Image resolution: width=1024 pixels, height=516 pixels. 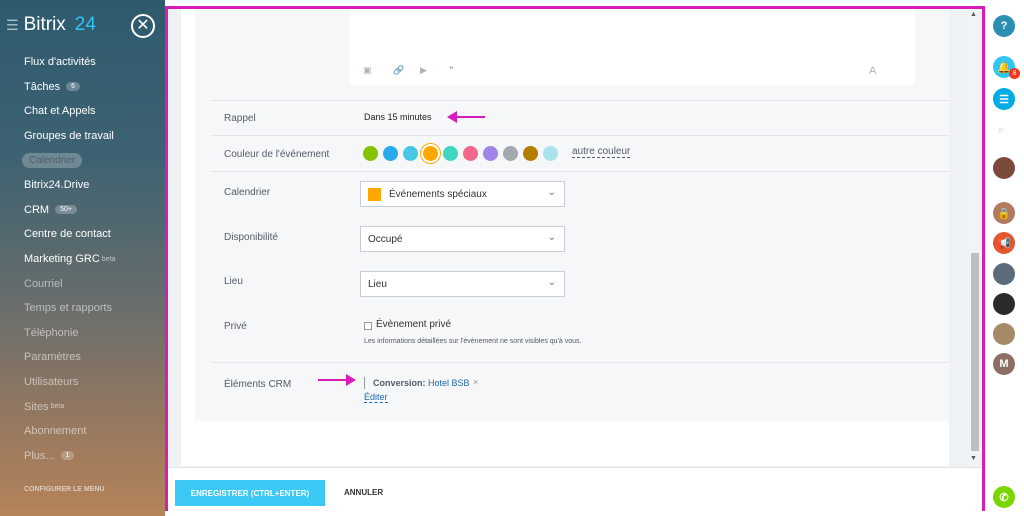 I want to click on sidebar-item-temps: Temps et rapports, so click(x=82, y=308).